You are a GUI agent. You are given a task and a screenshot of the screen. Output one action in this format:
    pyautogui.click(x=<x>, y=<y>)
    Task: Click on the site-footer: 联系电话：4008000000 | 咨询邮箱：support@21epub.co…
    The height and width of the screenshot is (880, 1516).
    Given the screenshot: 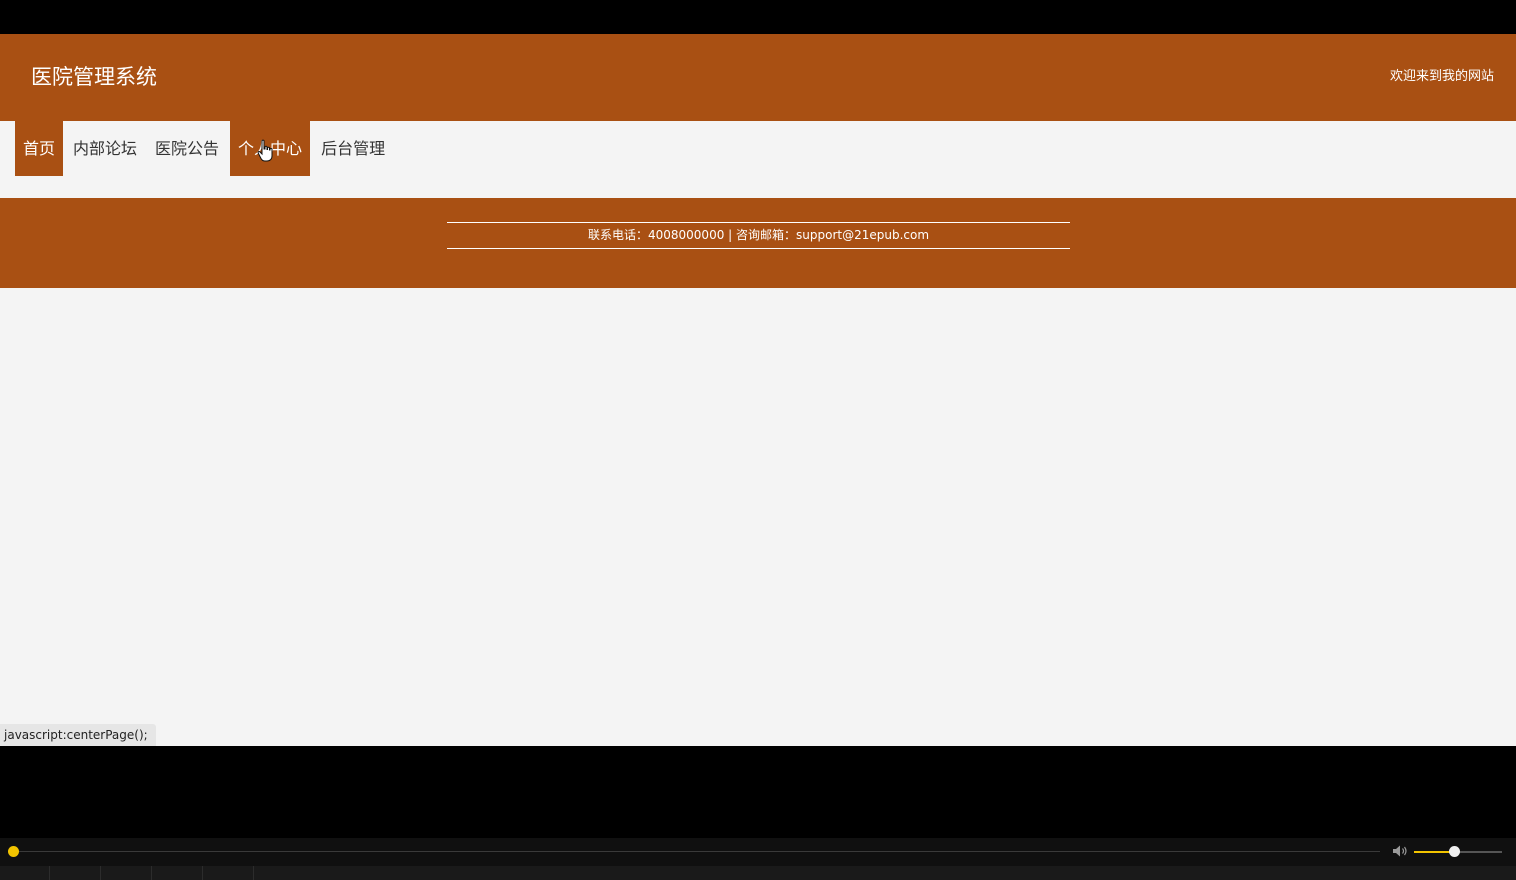 What is the action you would take?
    pyautogui.click(x=758, y=243)
    